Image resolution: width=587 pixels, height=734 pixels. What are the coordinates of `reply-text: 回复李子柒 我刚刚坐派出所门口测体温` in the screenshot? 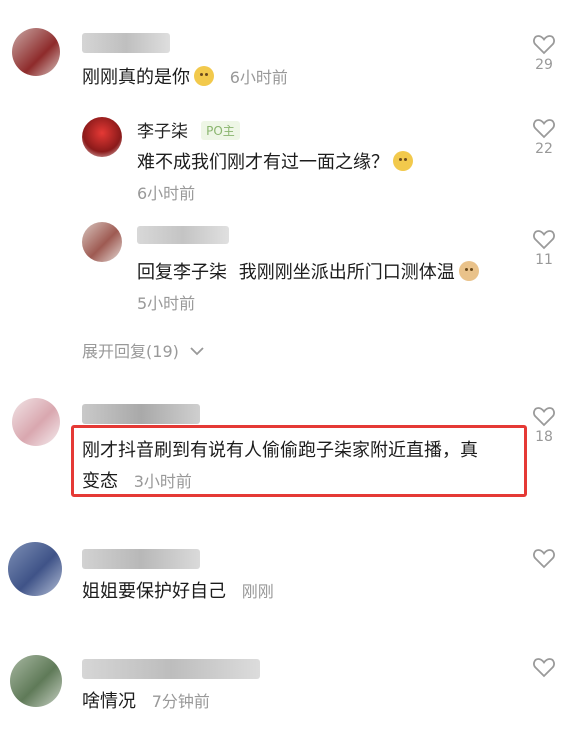 It's located at (308, 271).